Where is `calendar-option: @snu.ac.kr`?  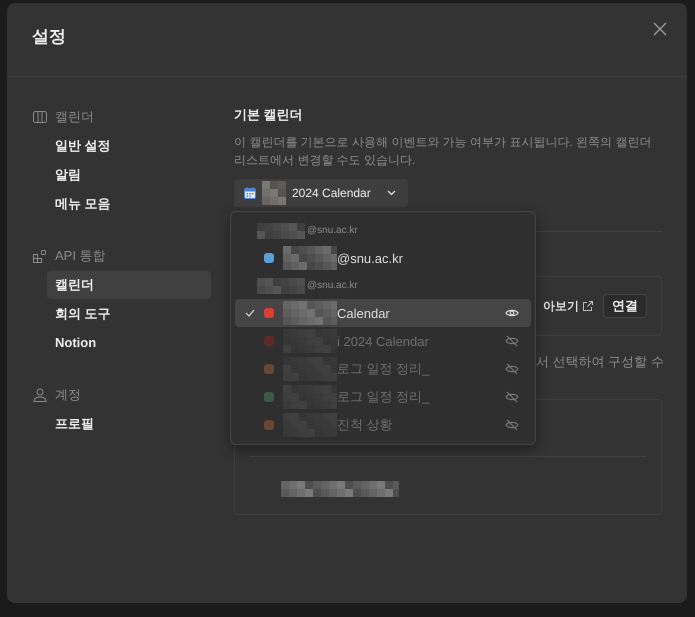 calendar-option: @snu.ac.kr is located at coordinates (383, 258).